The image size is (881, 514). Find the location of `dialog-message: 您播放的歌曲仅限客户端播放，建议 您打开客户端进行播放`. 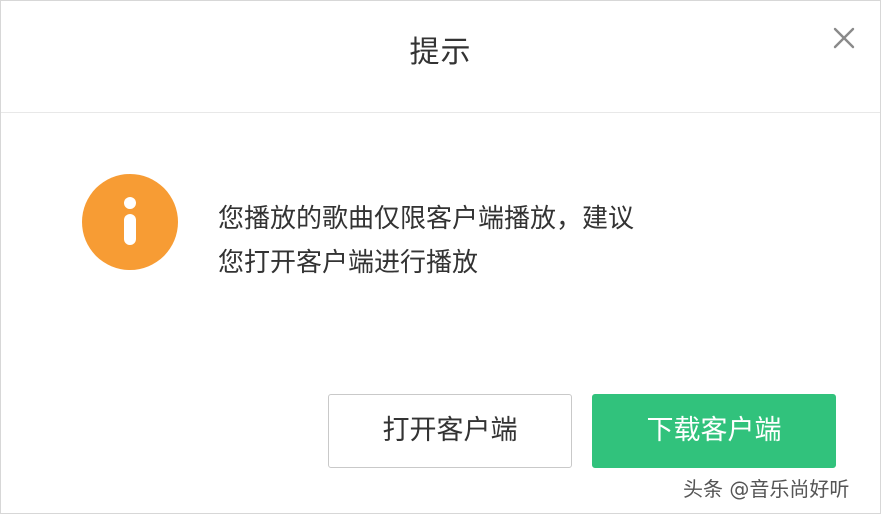

dialog-message: 您播放的歌曲仅限客户端播放，建议 您打开客户端进行播放 is located at coordinates (498, 241).